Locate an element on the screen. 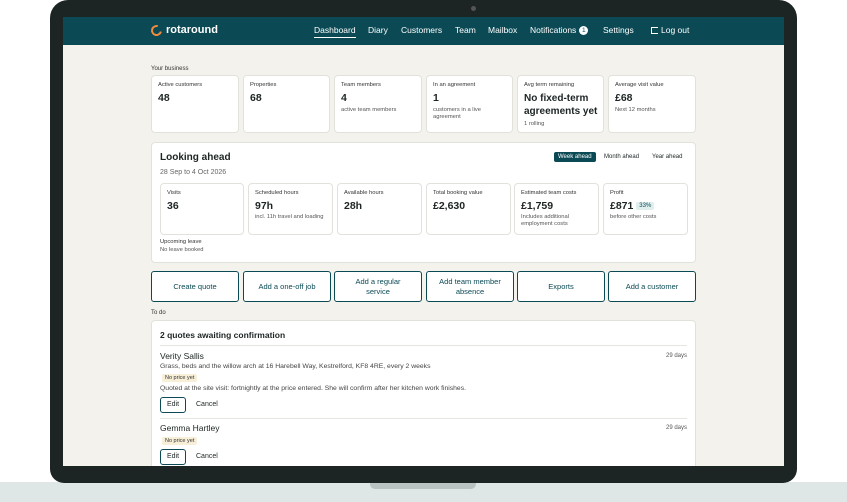  nav-logout-label: Log out is located at coordinates (675, 30).